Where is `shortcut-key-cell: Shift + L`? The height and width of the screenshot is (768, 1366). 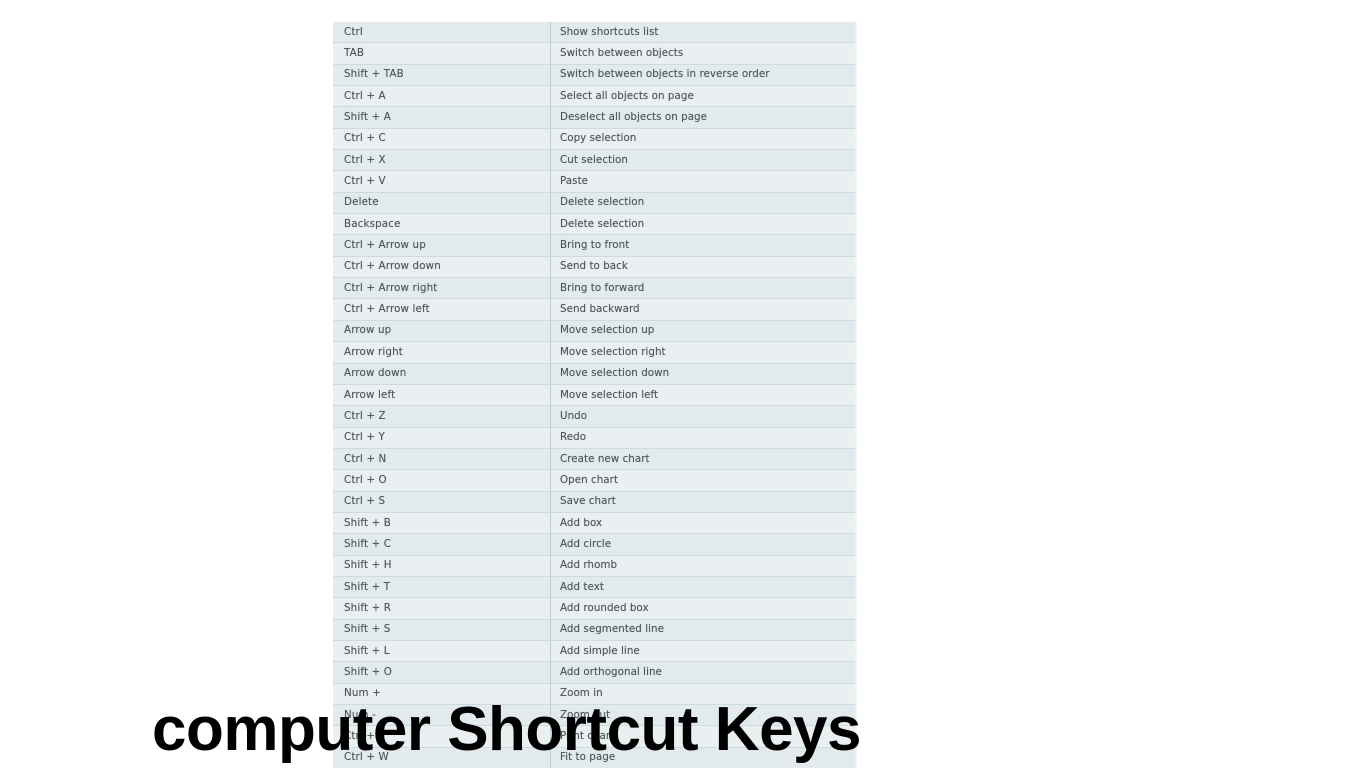 shortcut-key-cell: Shift + L is located at coordinates (442, 651).